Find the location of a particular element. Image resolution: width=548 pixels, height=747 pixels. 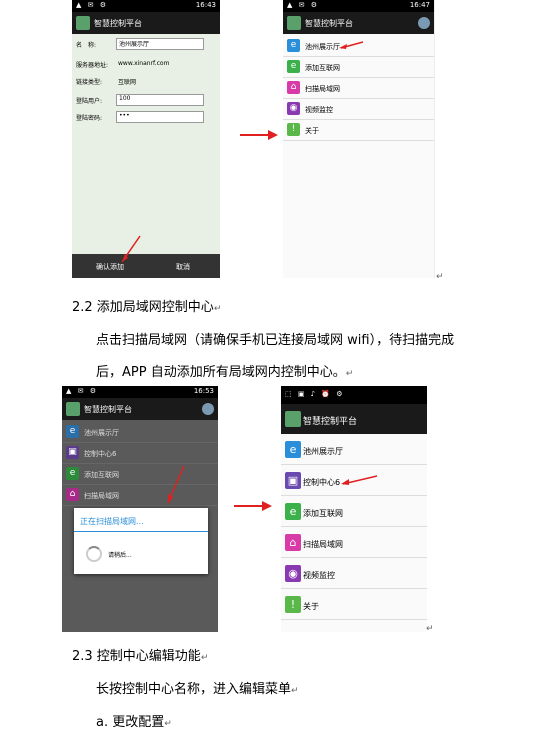

section-heading: 2.3 控制中心编辑功能↵ is located at coordinates (140, 656).